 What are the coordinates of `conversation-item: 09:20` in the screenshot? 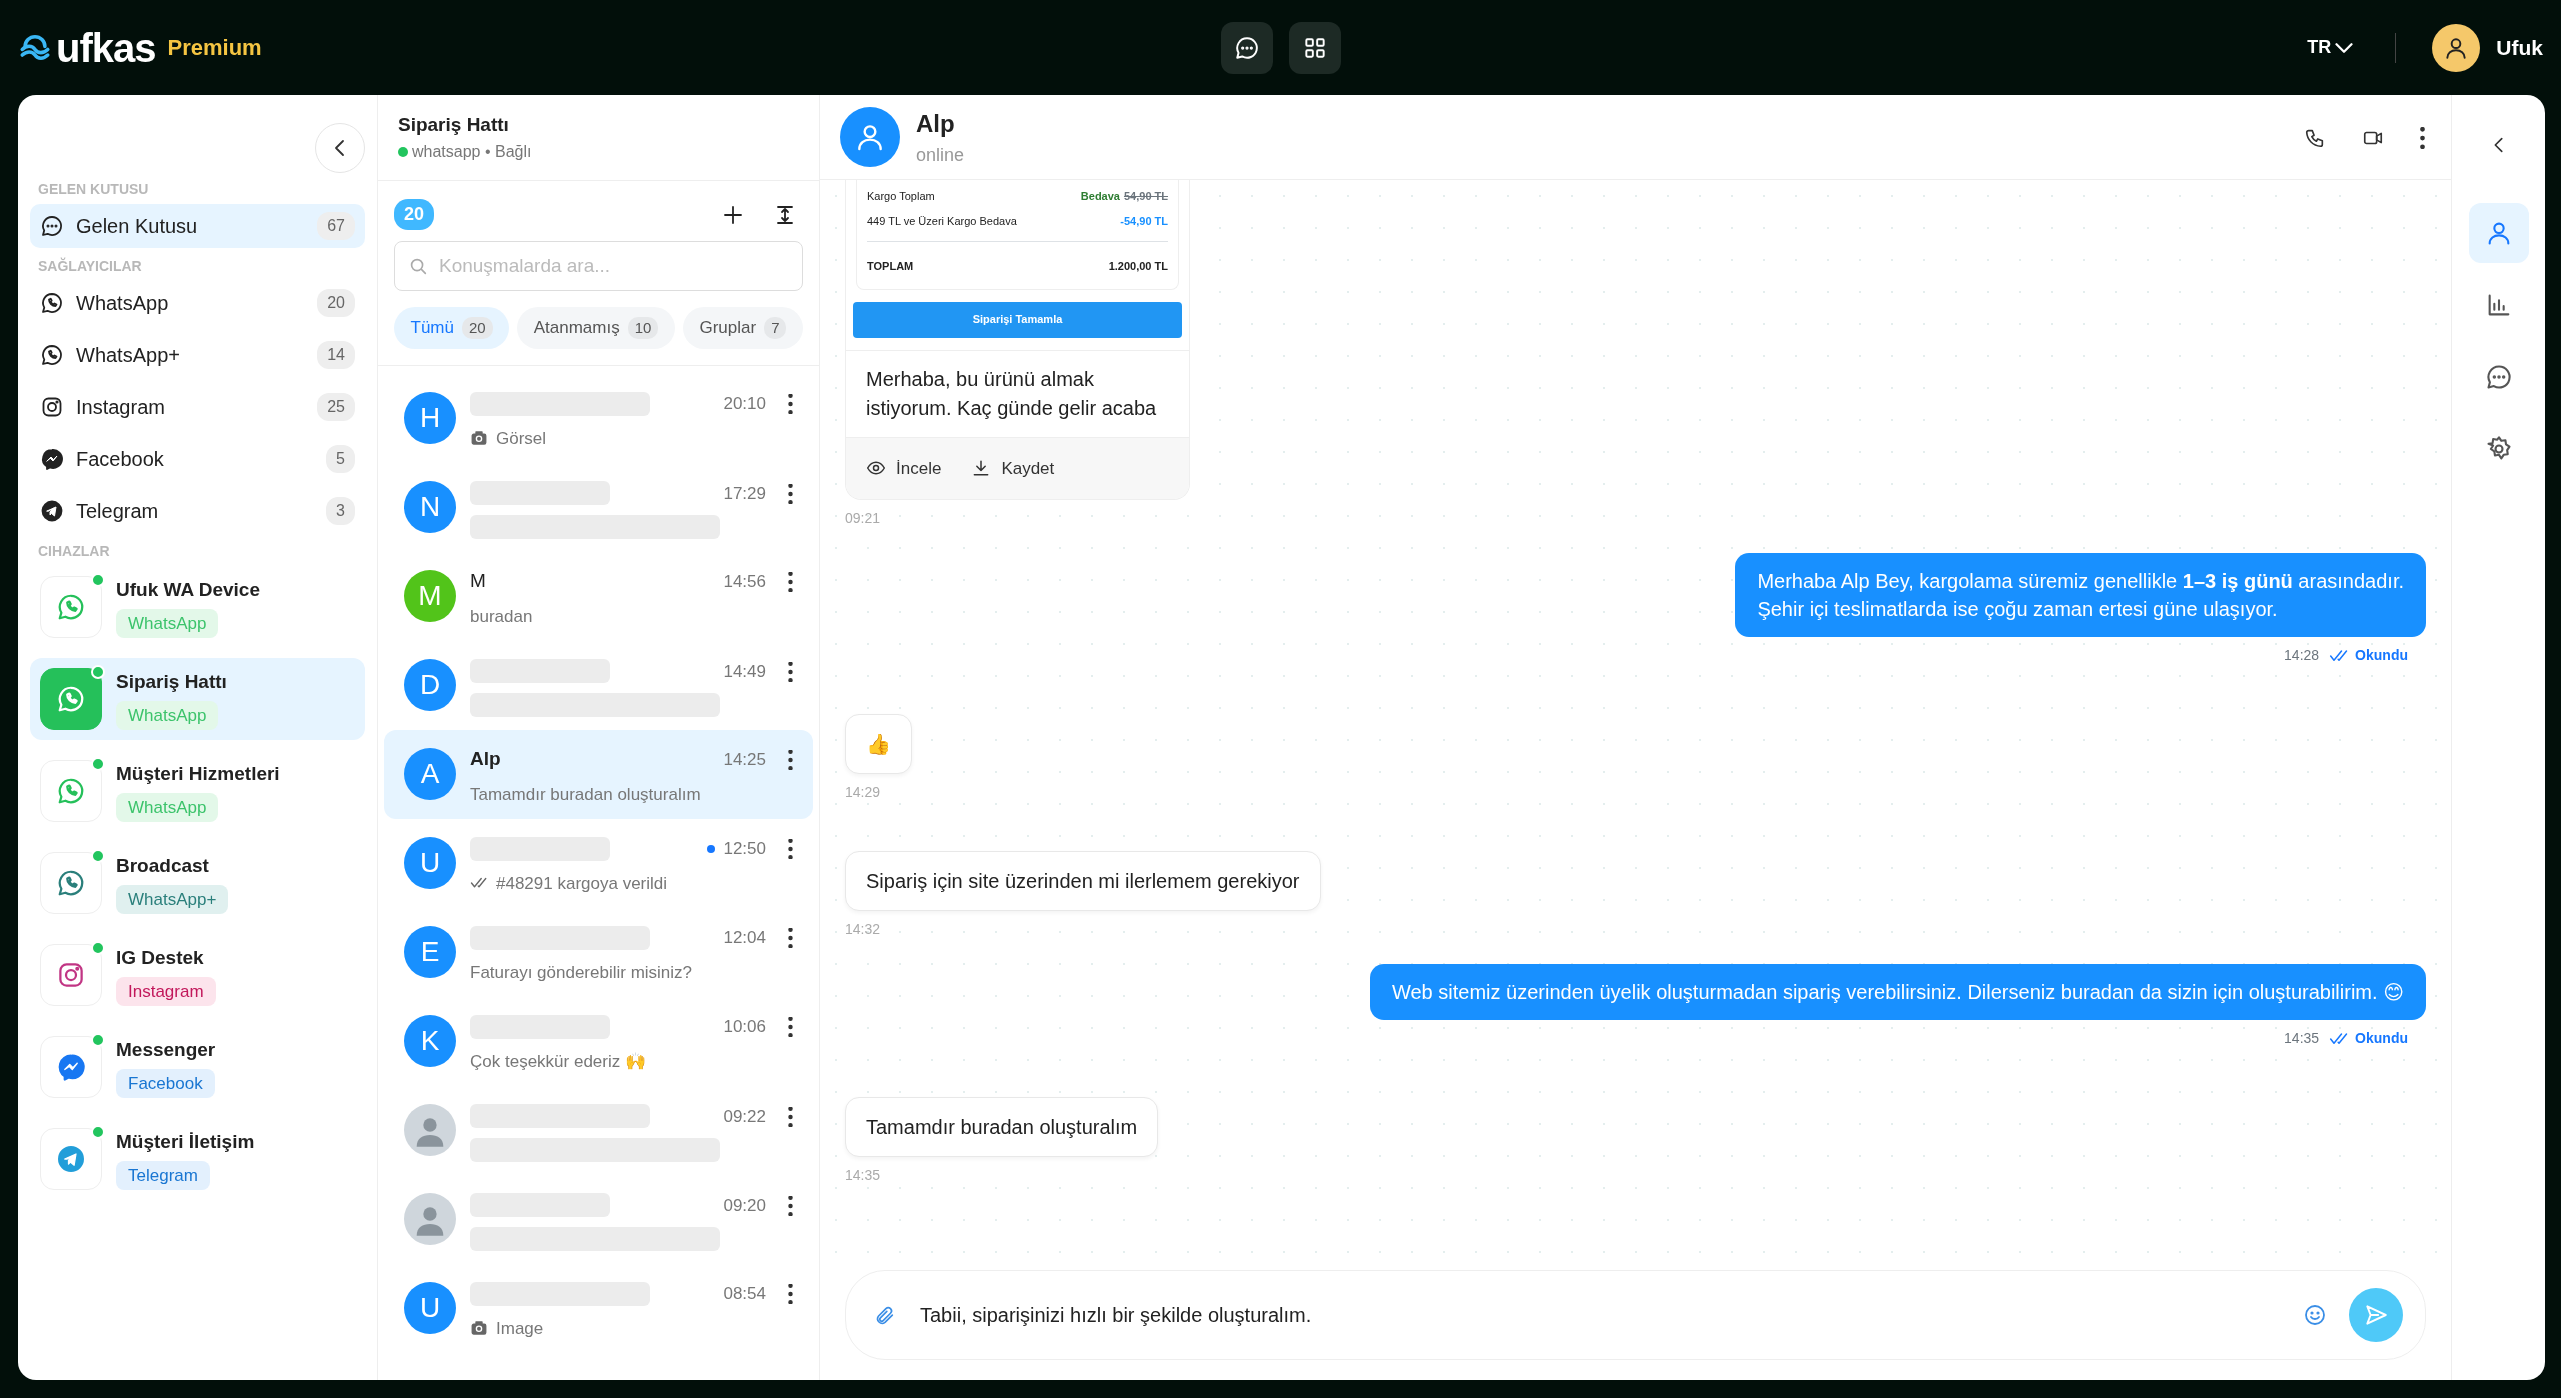 It's located at (598, 1219).